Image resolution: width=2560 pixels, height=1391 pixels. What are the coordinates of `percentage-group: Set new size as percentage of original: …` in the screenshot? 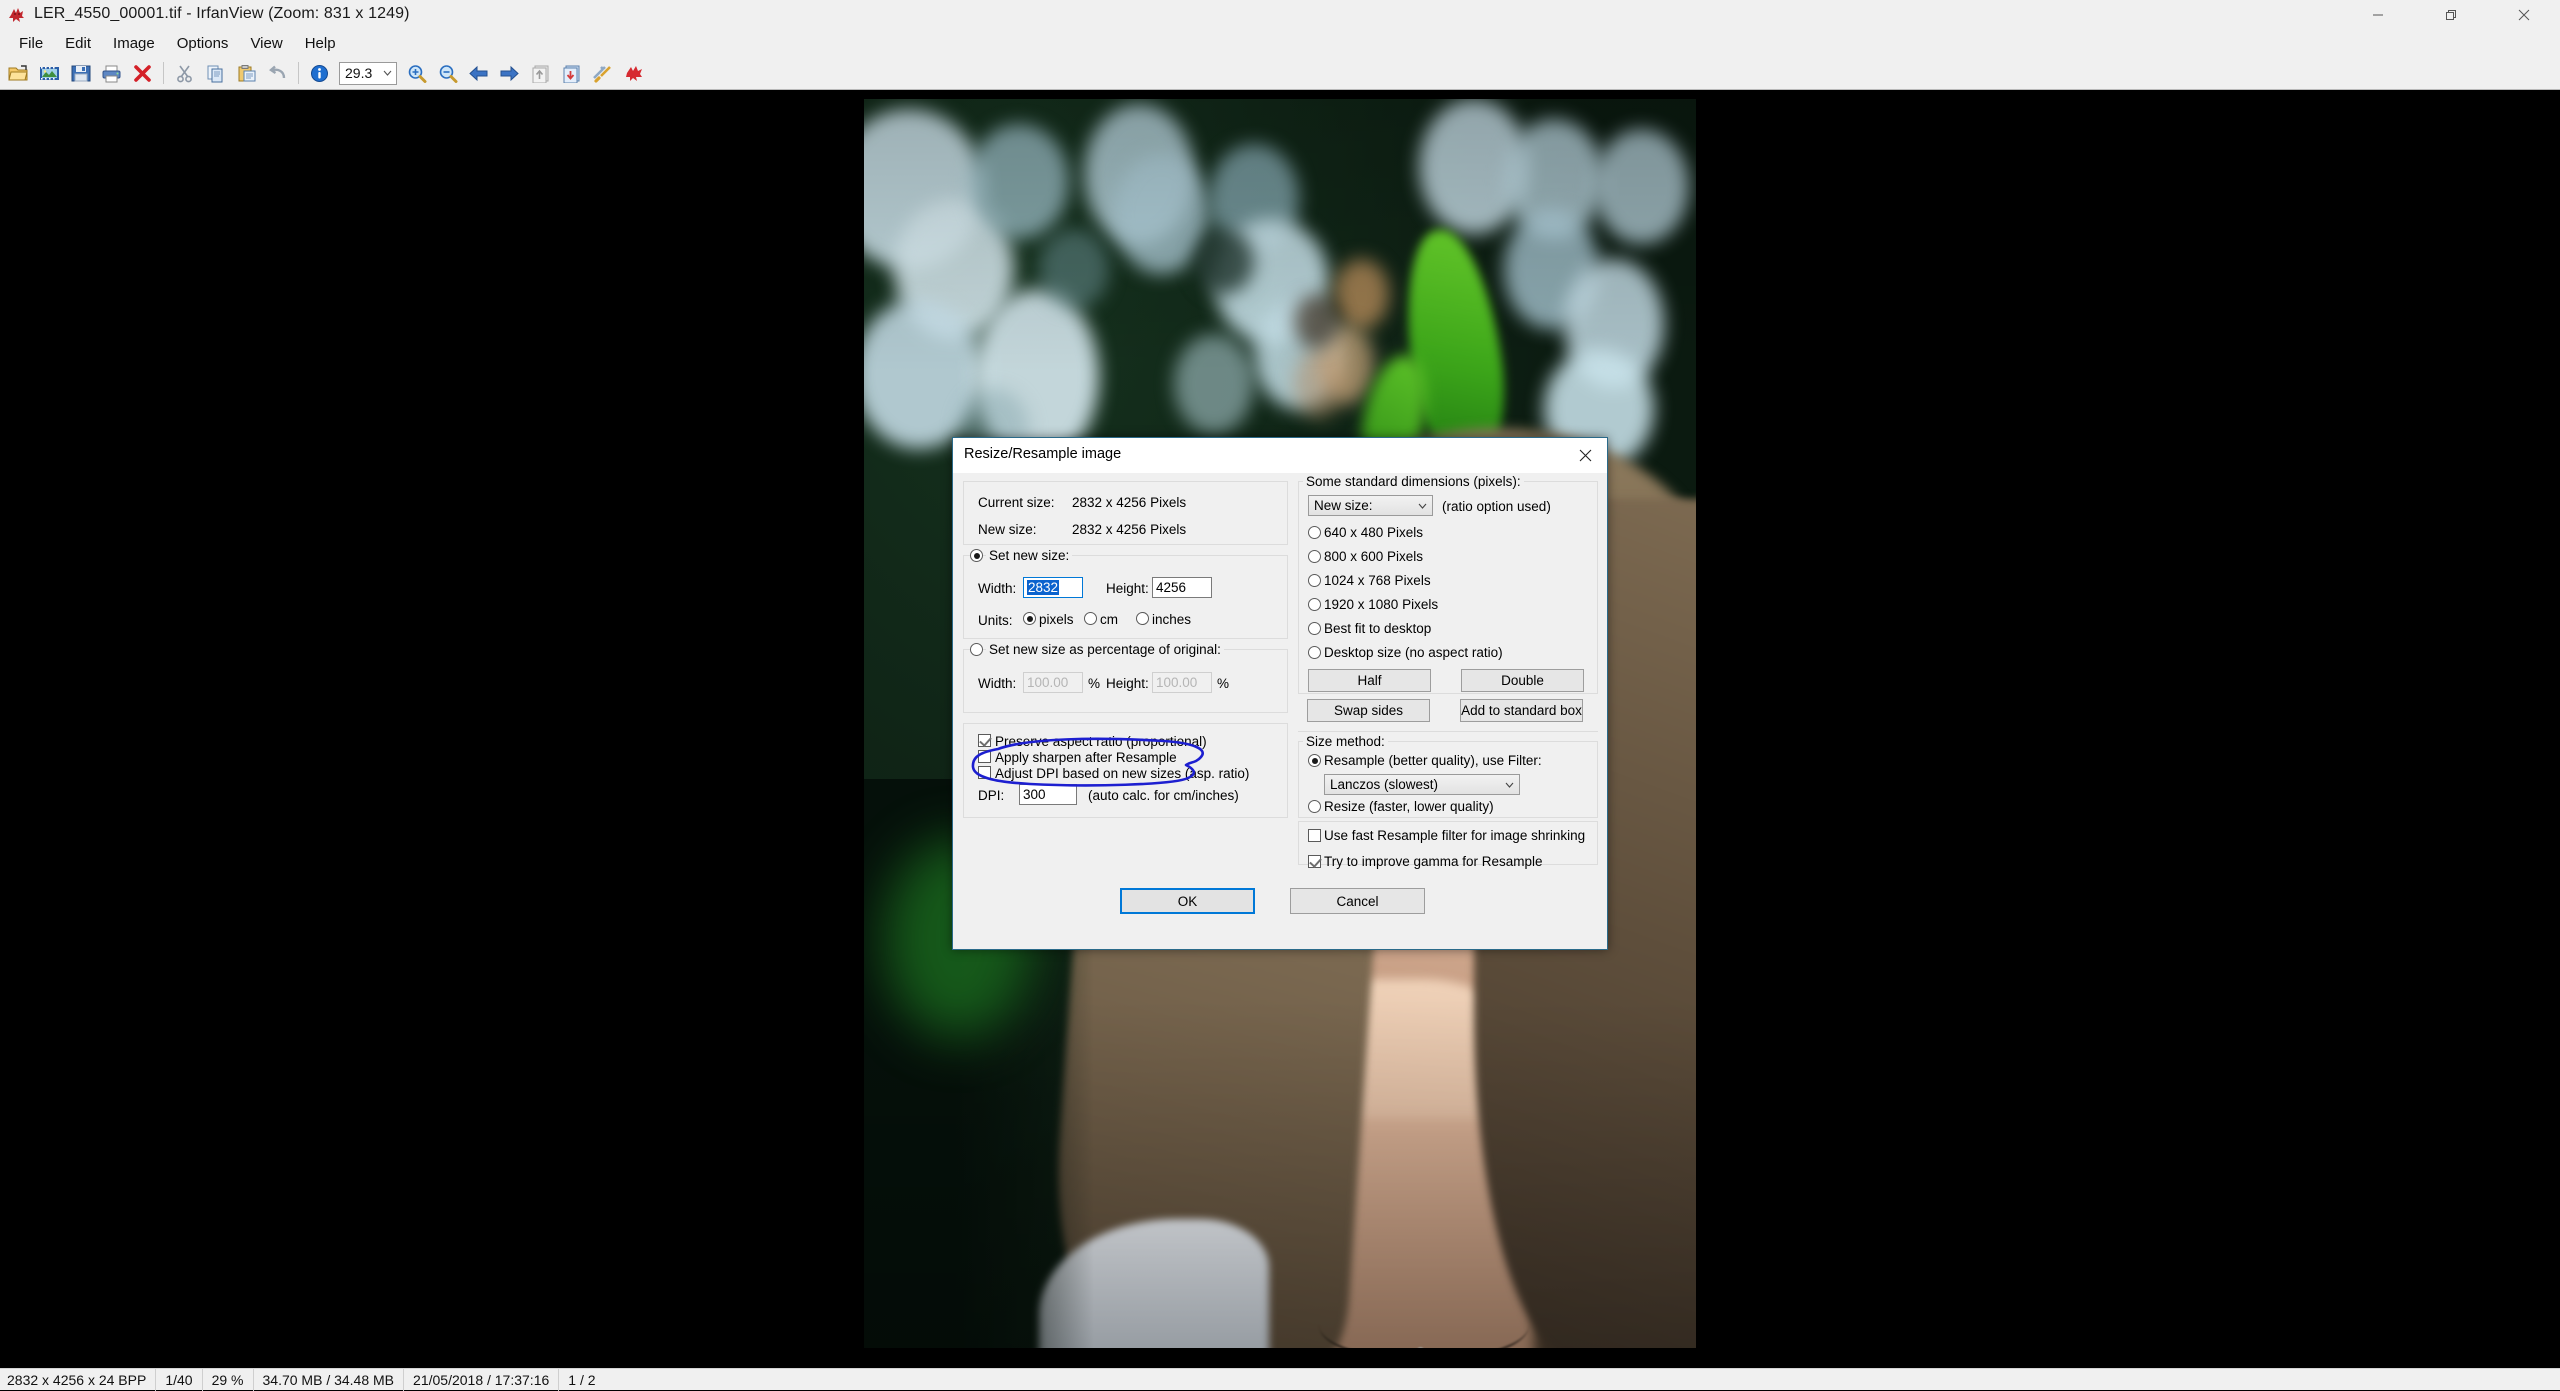 It's located at (1125, 677).